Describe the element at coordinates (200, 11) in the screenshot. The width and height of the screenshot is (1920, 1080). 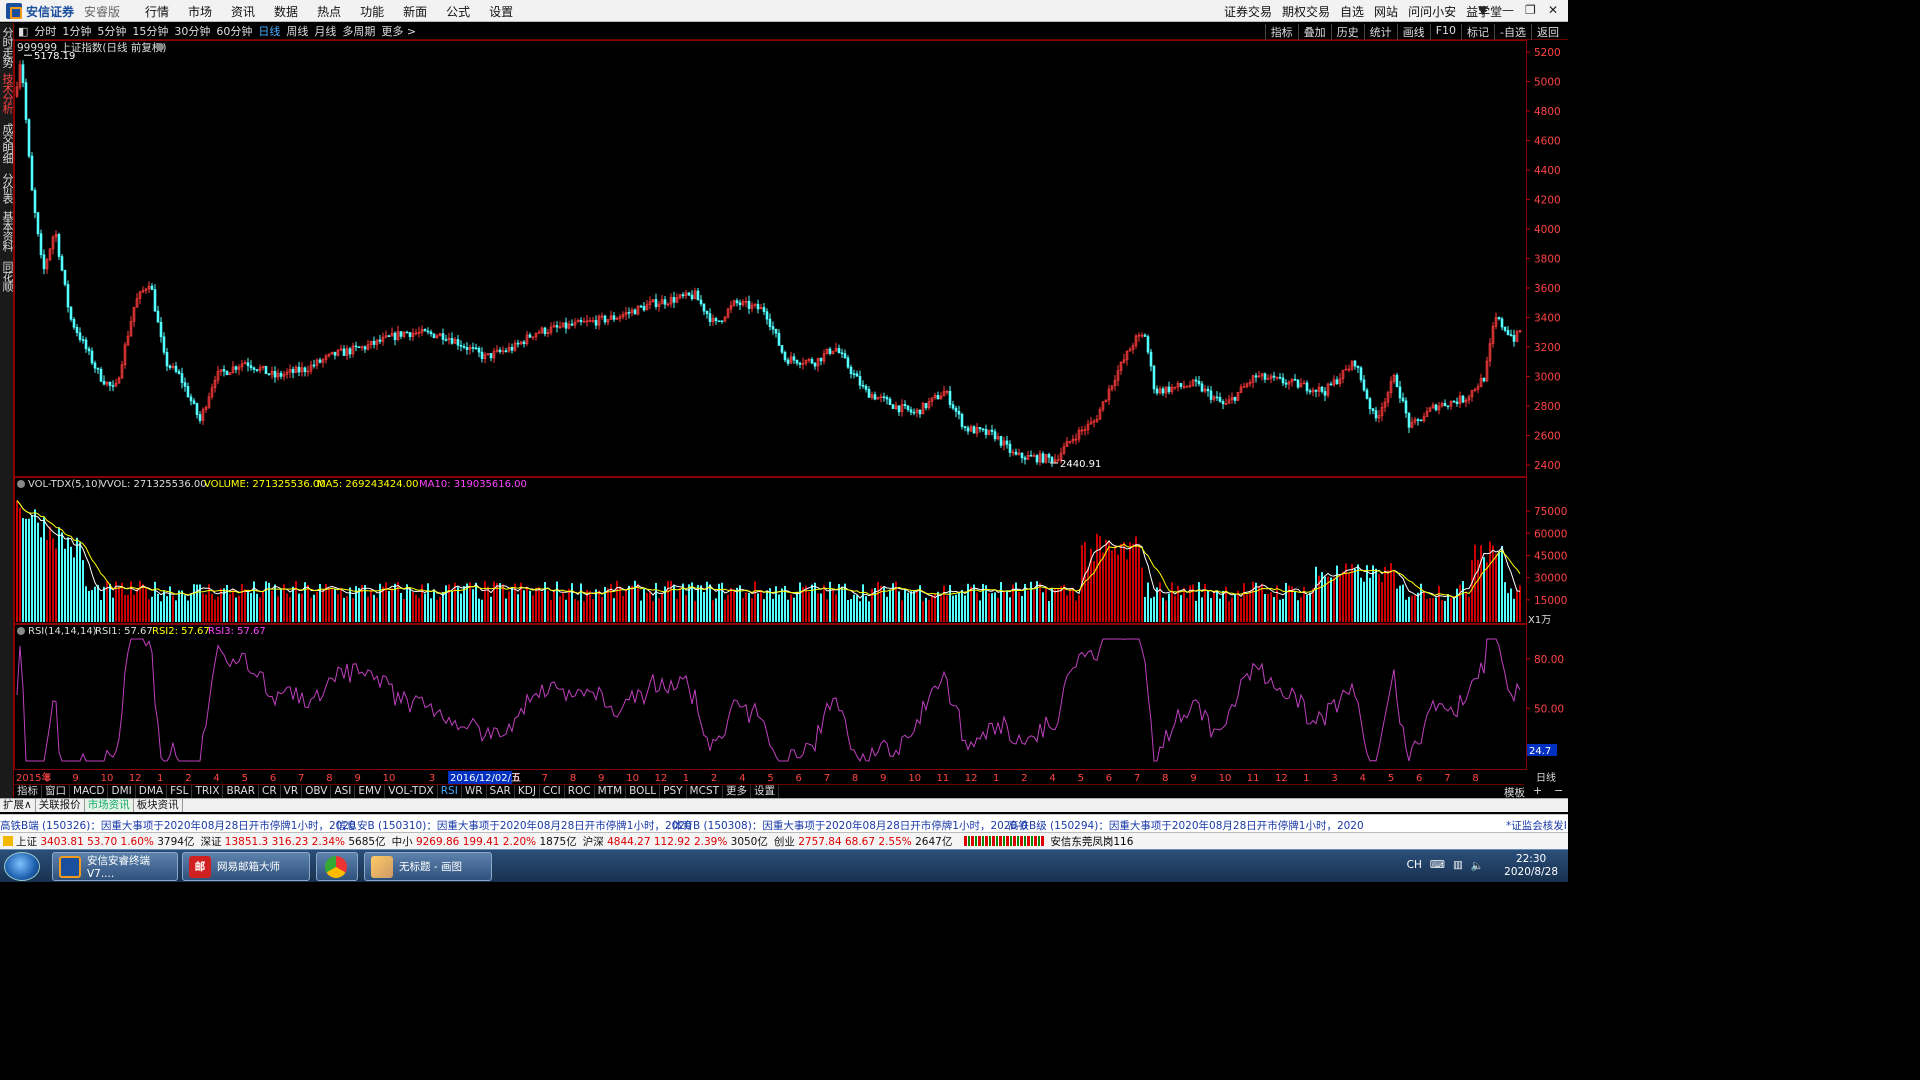
I see `menu-item: 市场` at that location.